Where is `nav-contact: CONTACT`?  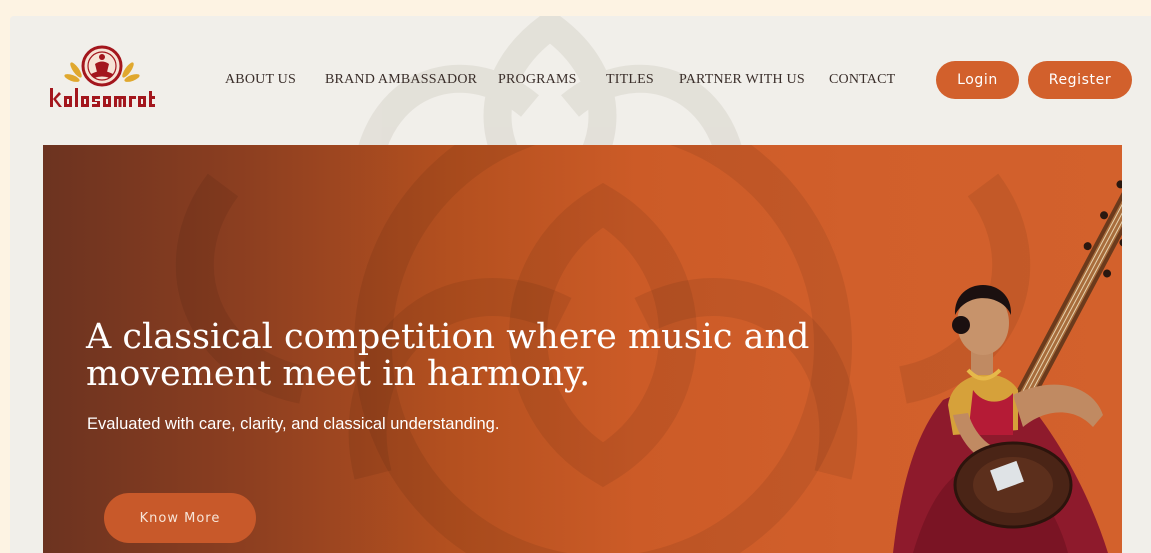 nav-contact: CONTACT is located at coordinates (862, 80).